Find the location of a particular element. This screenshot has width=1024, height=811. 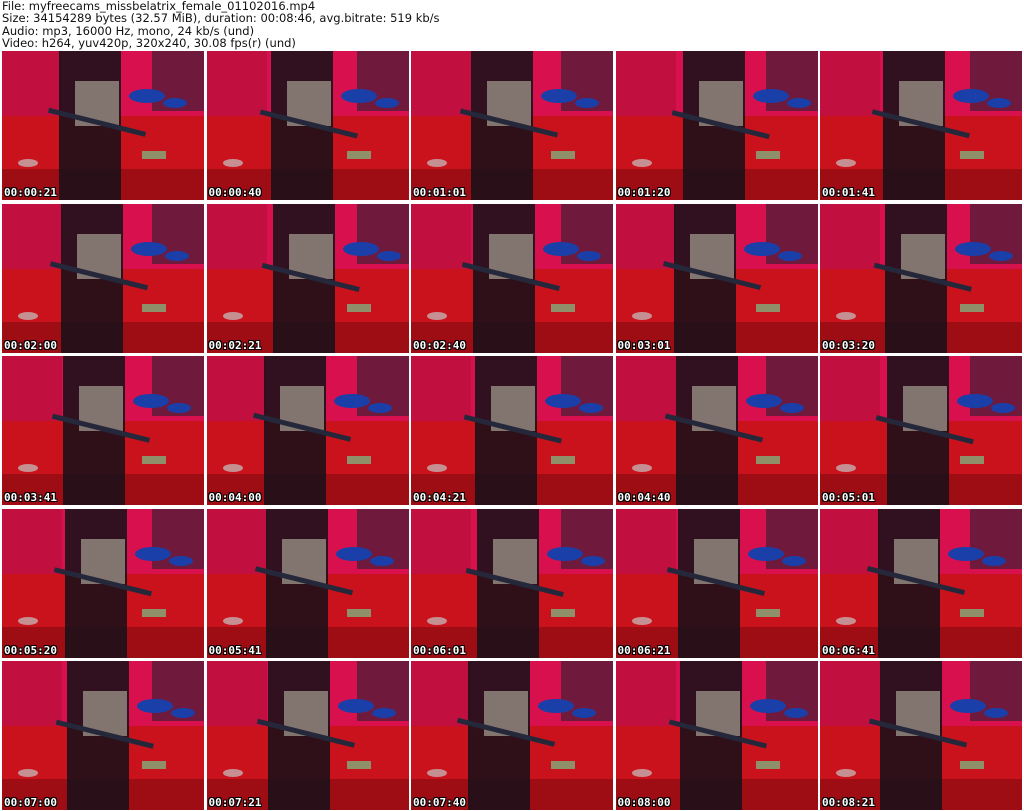

timestamp-label: 00:07:00 is located at coordinates (30, 802).